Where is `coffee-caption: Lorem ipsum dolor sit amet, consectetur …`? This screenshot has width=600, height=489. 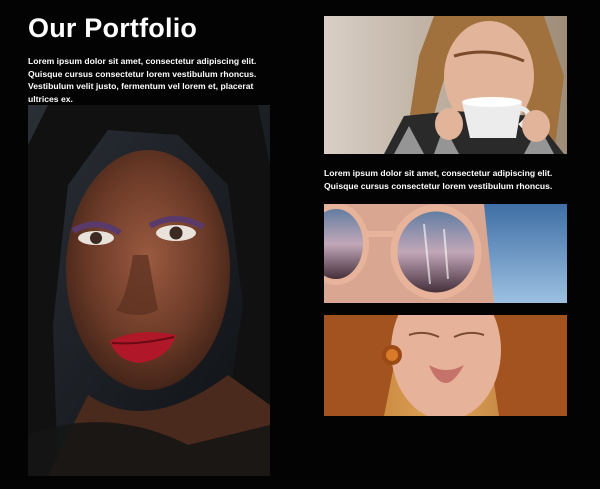 coffee-caption: Lorem ipsum dolor sit amet, consectetur … is located at coordinates (438, 179).